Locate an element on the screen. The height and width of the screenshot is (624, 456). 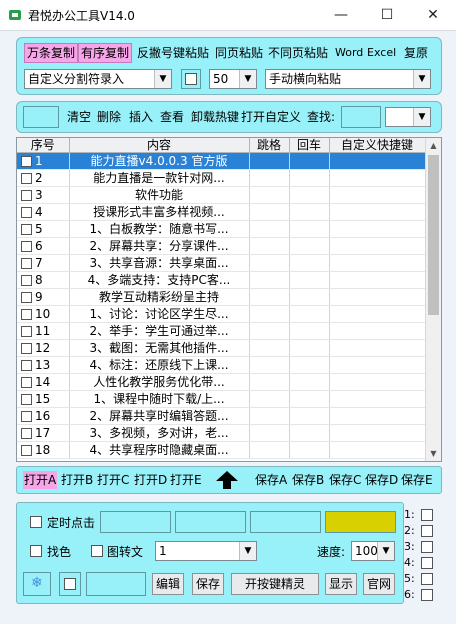
row-number: 5 is located at coordinates (43, 229).